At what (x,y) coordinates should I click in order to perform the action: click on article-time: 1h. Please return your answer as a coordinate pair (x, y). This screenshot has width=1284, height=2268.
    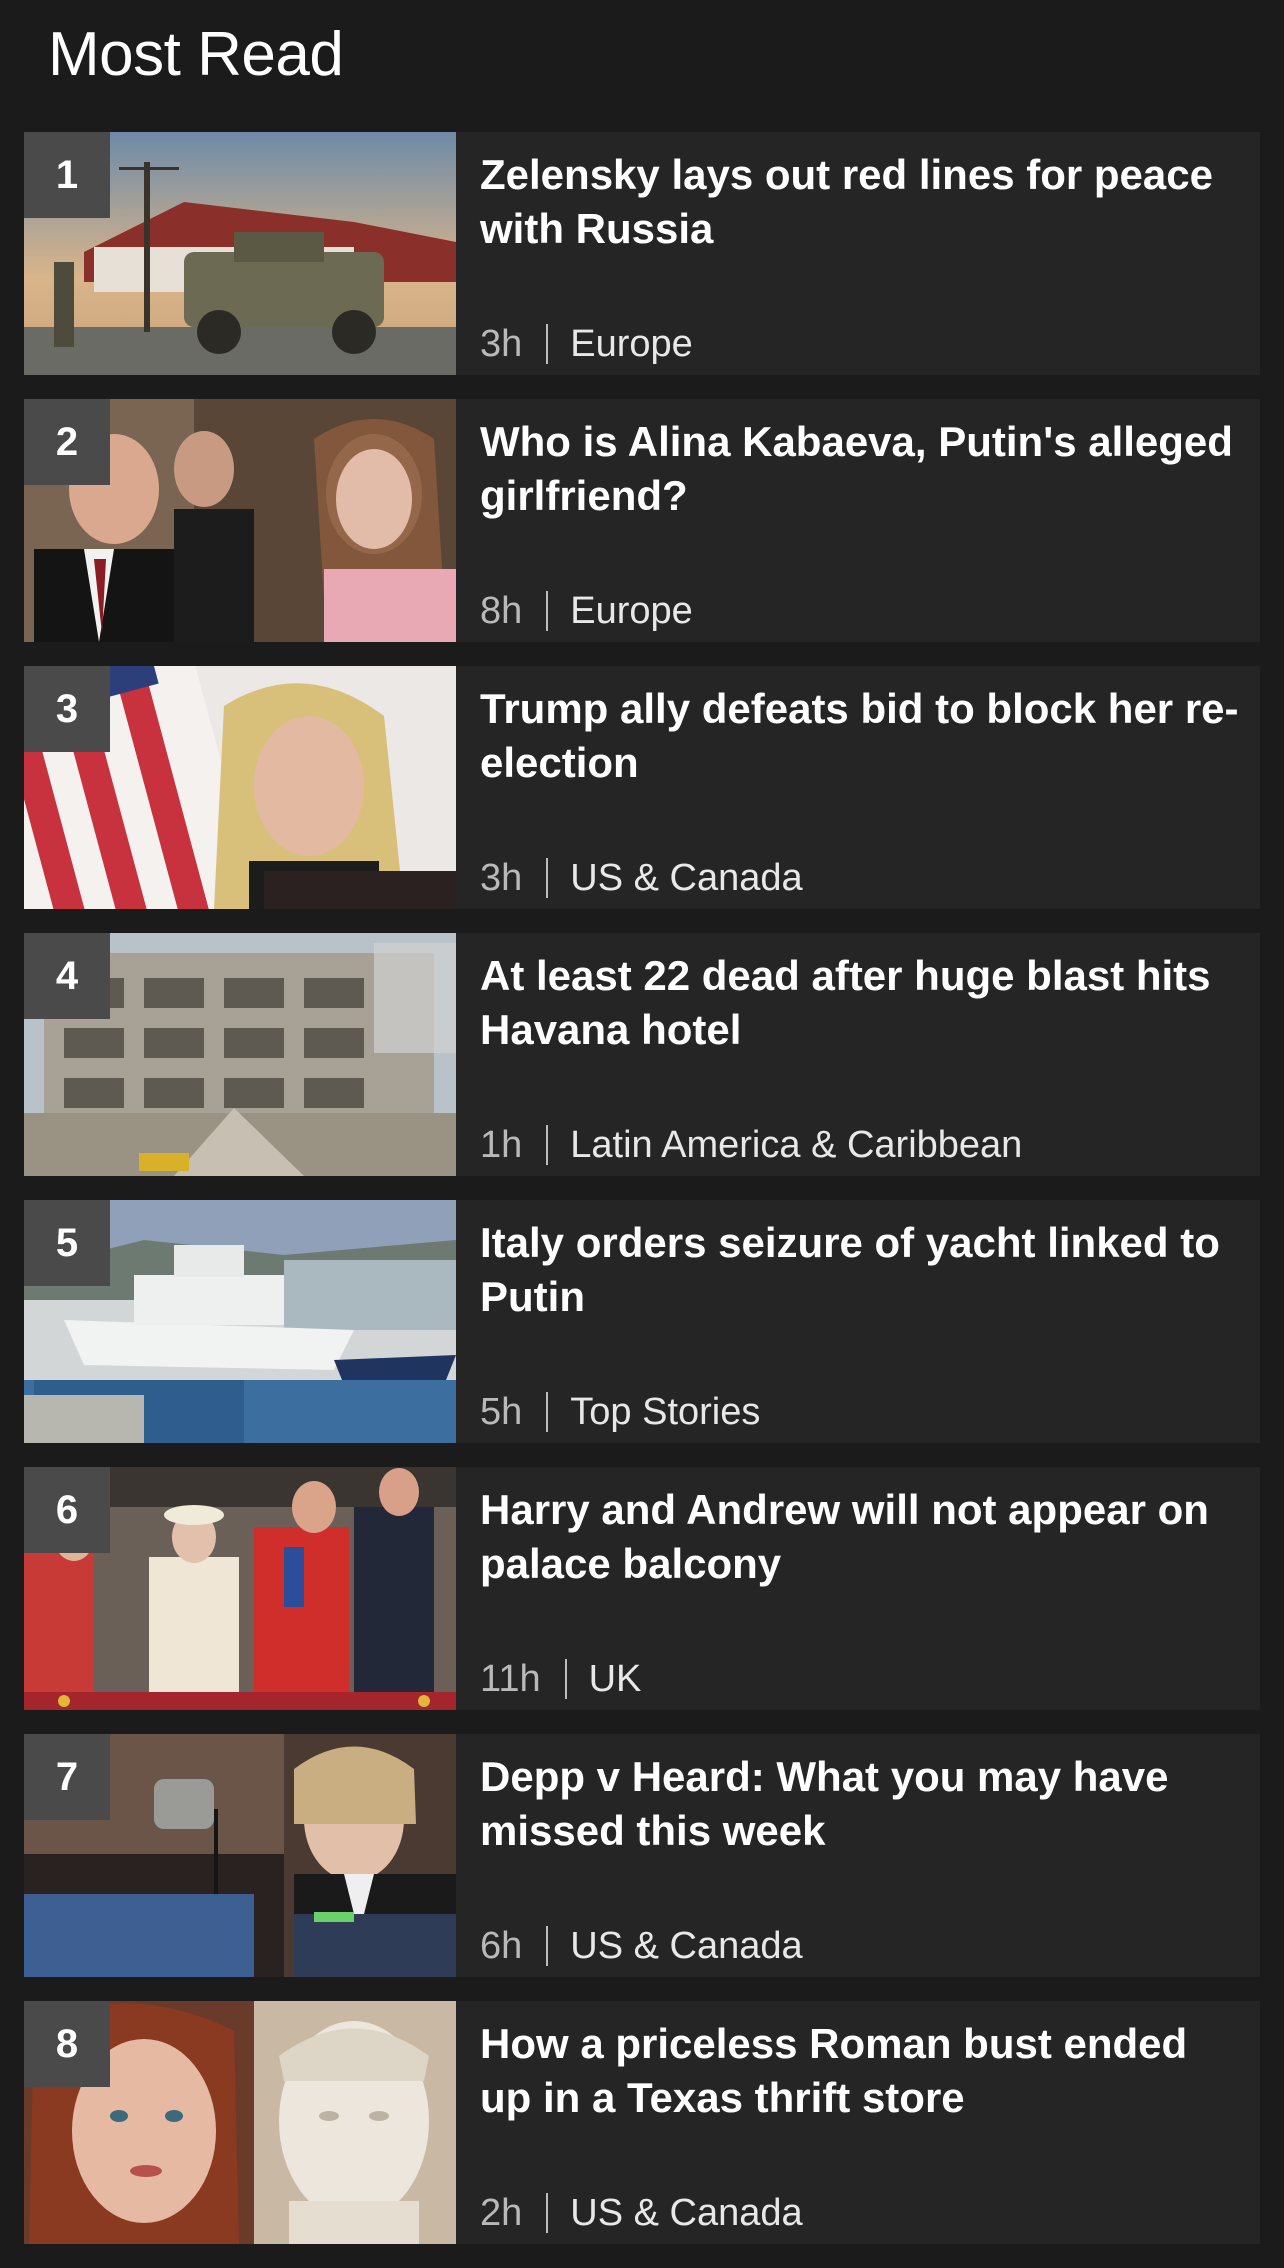
    Looking at the image, I should click on (501, 1145).